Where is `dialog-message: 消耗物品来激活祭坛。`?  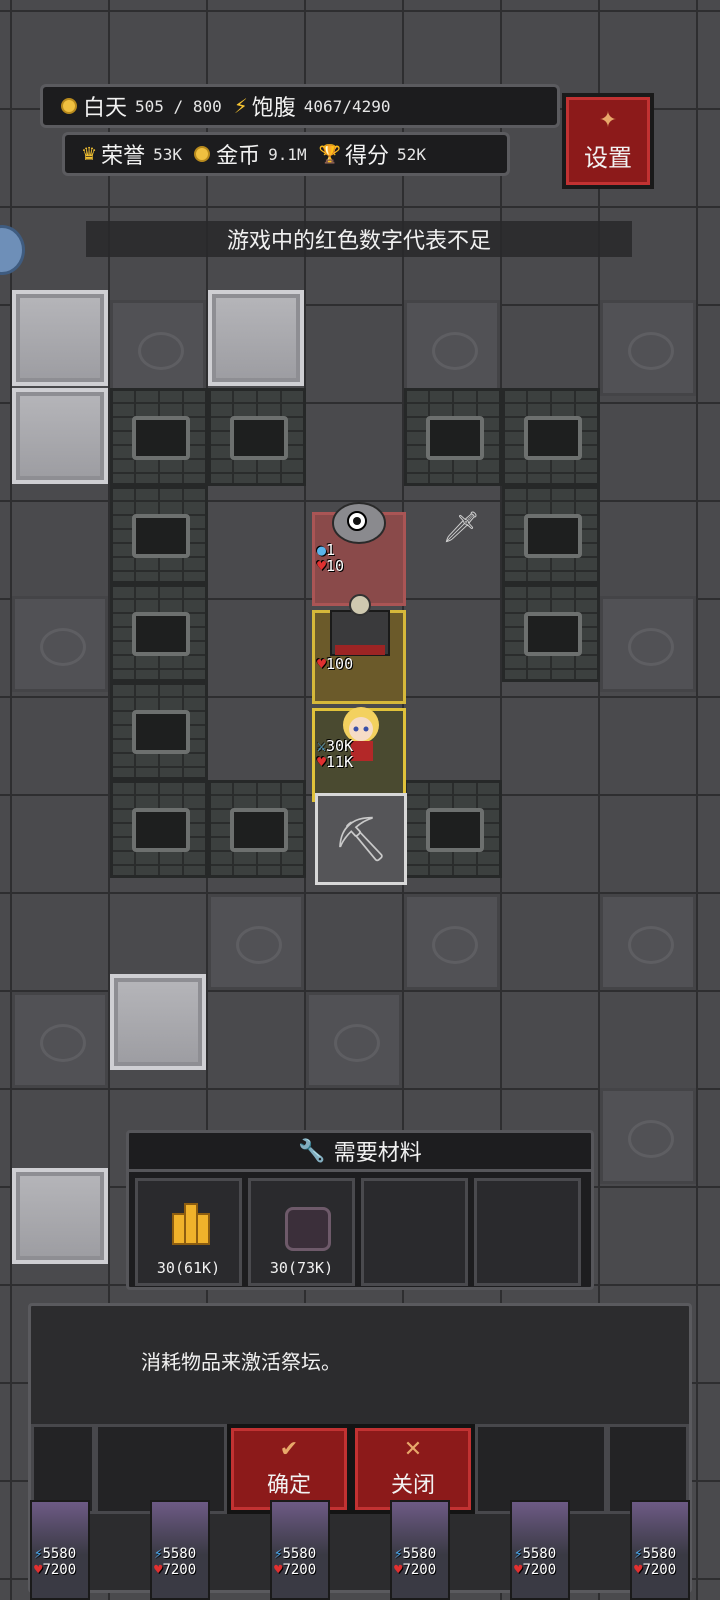 dialog-message: 消耗物品来激活祭坛。 is located at coordinates (241, 1362).